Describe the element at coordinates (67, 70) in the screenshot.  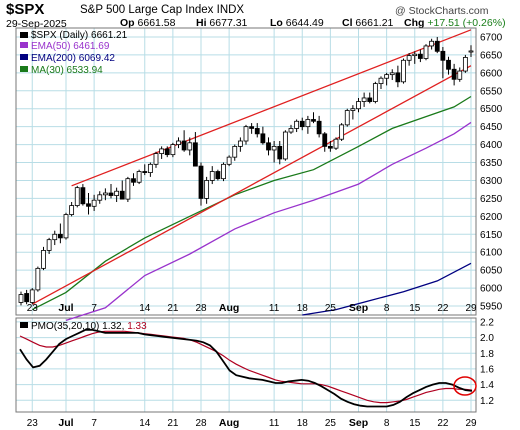
I see `legend-ma30: MA(30) 6533.94` at that location.